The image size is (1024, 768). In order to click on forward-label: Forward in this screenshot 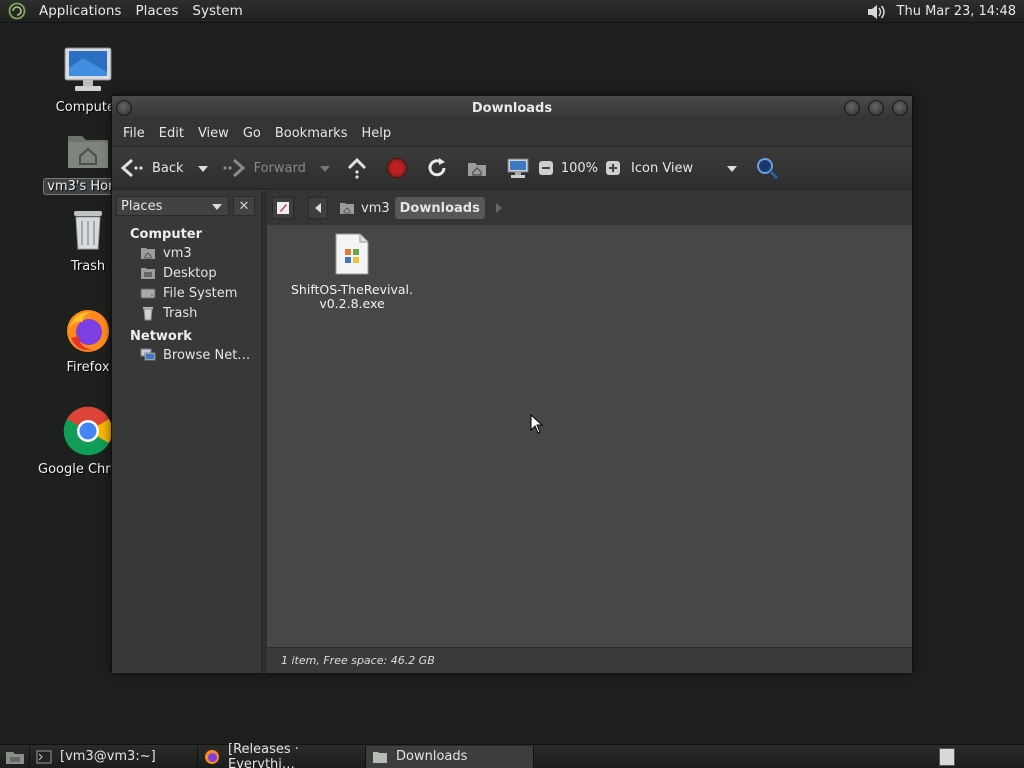, I will do `click(279, 168)`.